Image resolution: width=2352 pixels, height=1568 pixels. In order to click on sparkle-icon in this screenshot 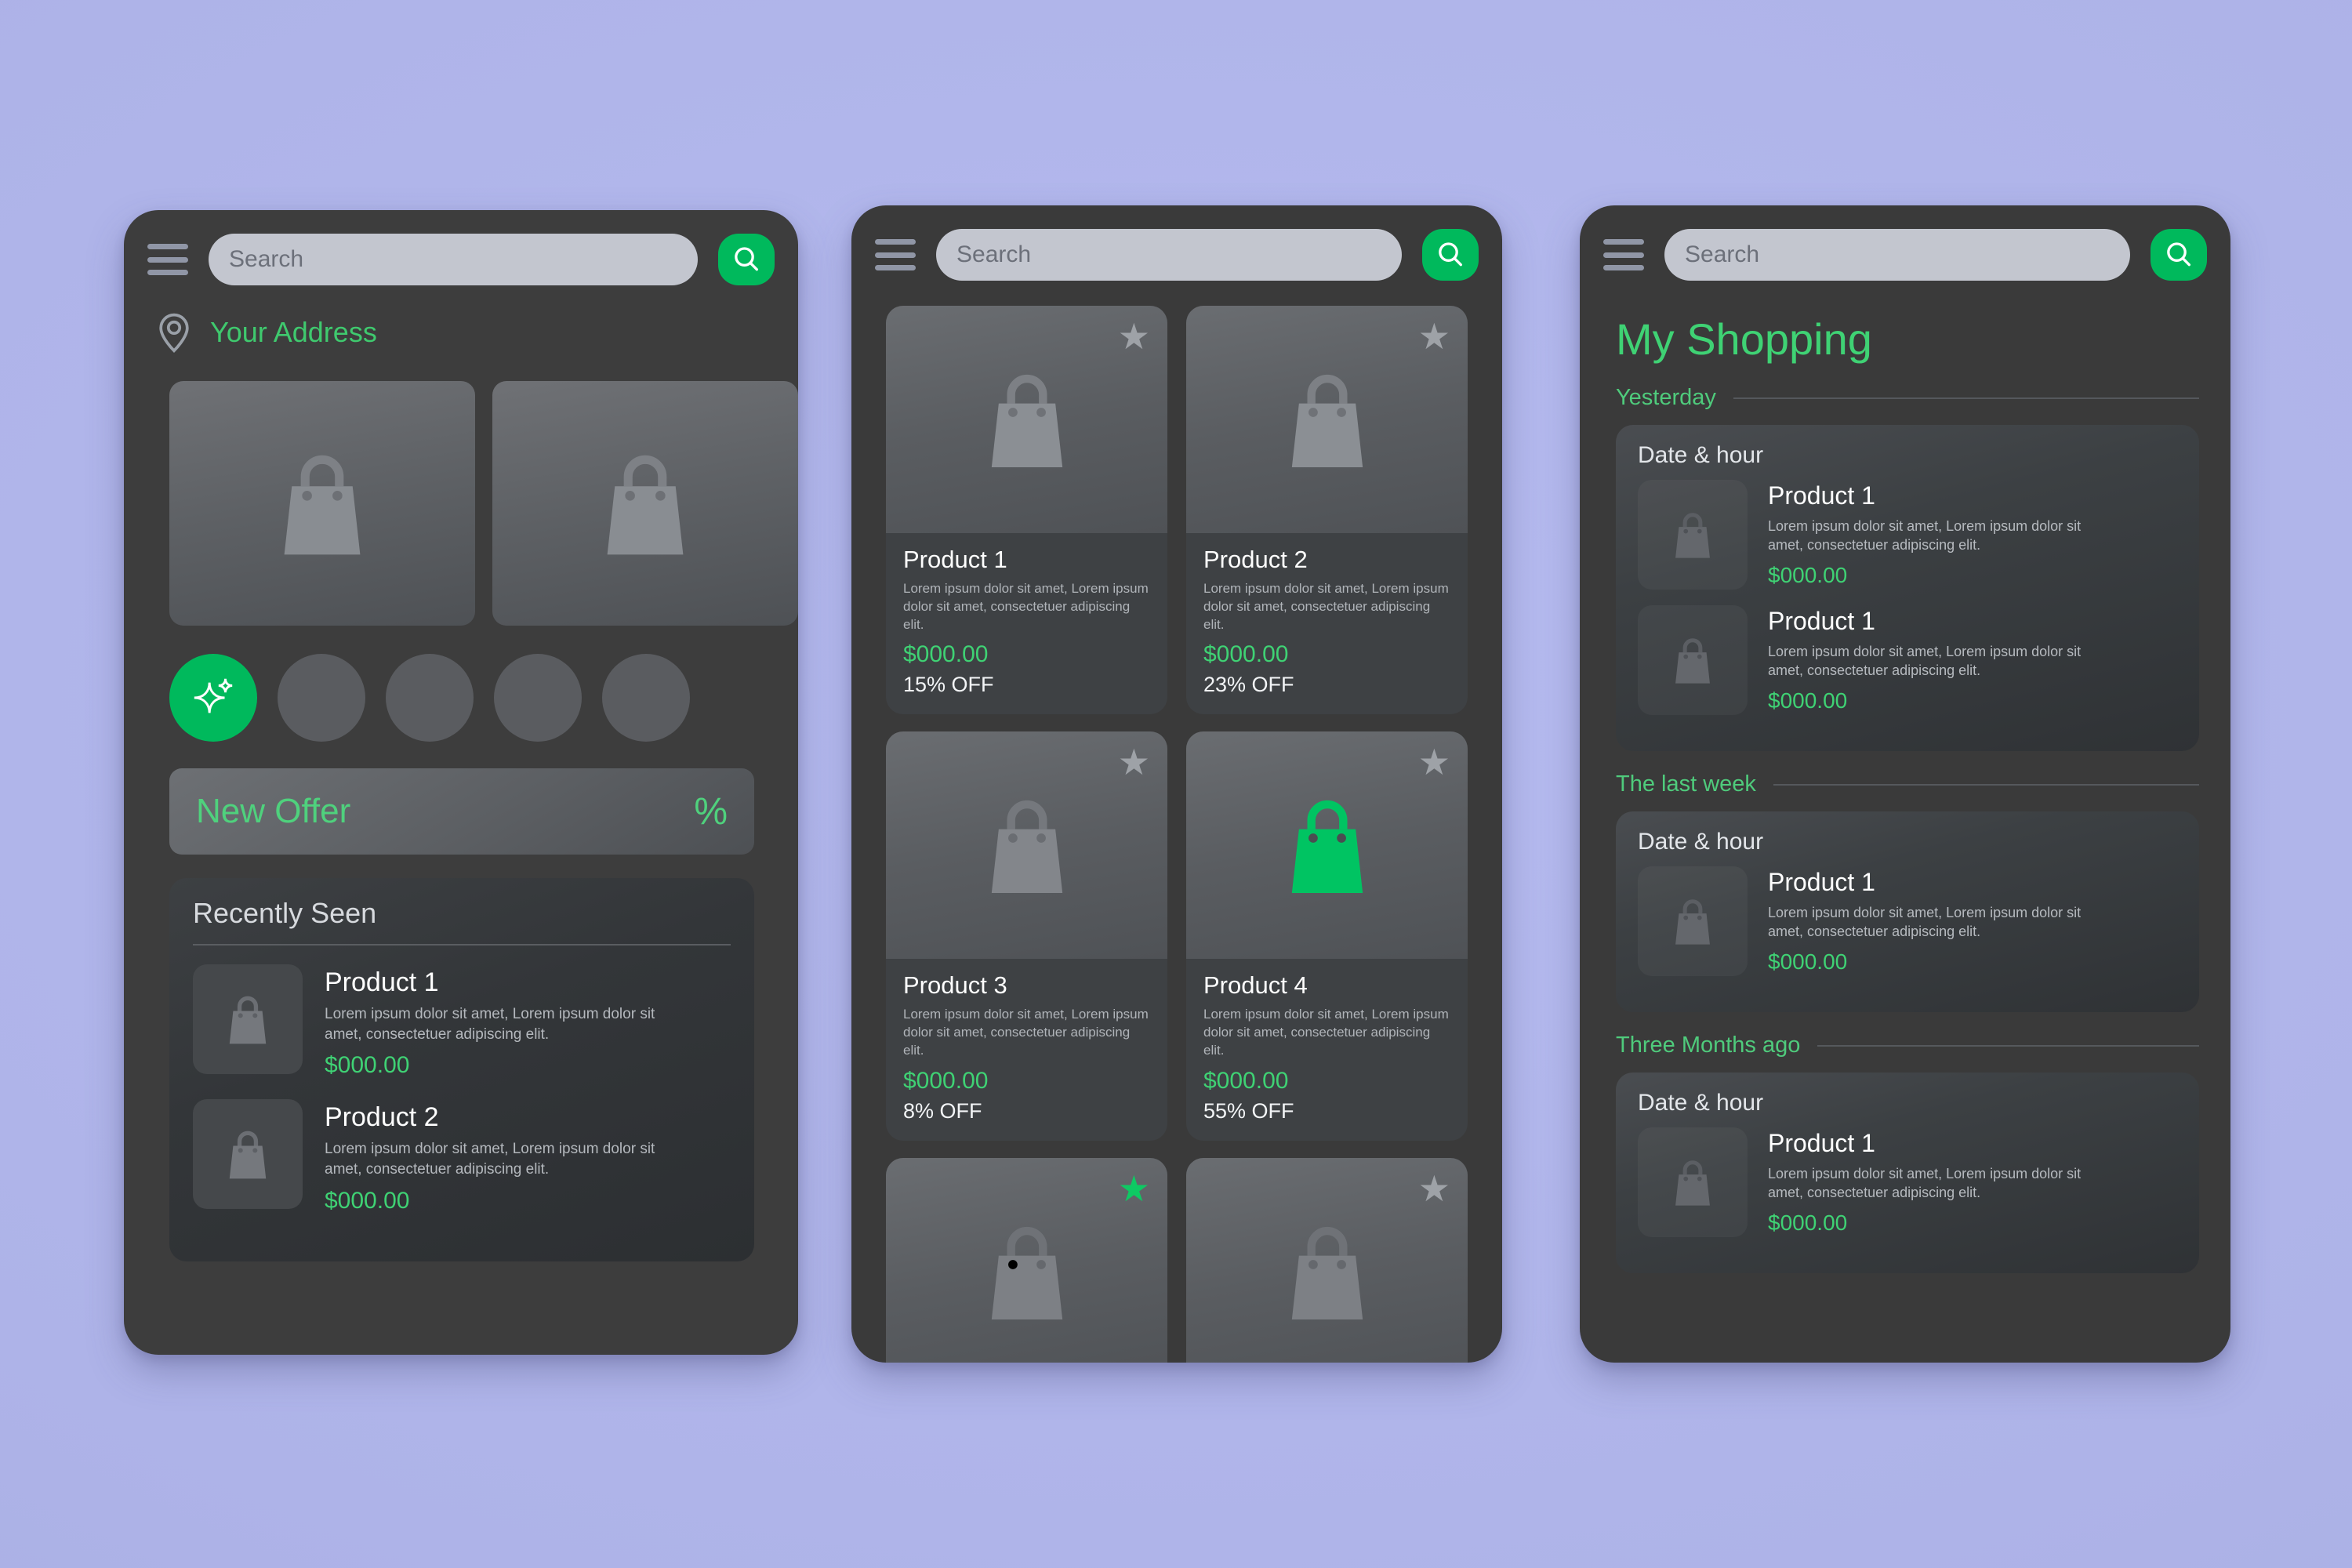, I will do `click(213, 695)`.